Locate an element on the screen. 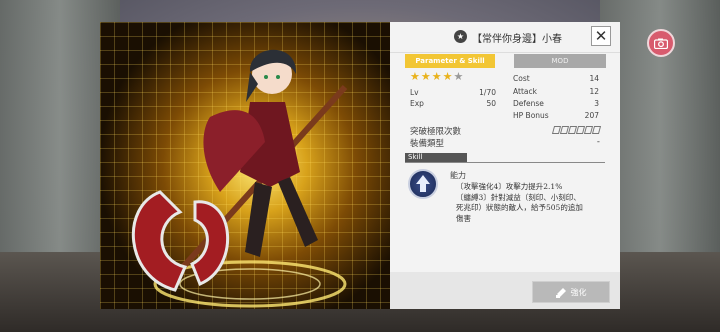 The image size is (720, 332). skill-name: 能力 is located at coordinates (458, 175).